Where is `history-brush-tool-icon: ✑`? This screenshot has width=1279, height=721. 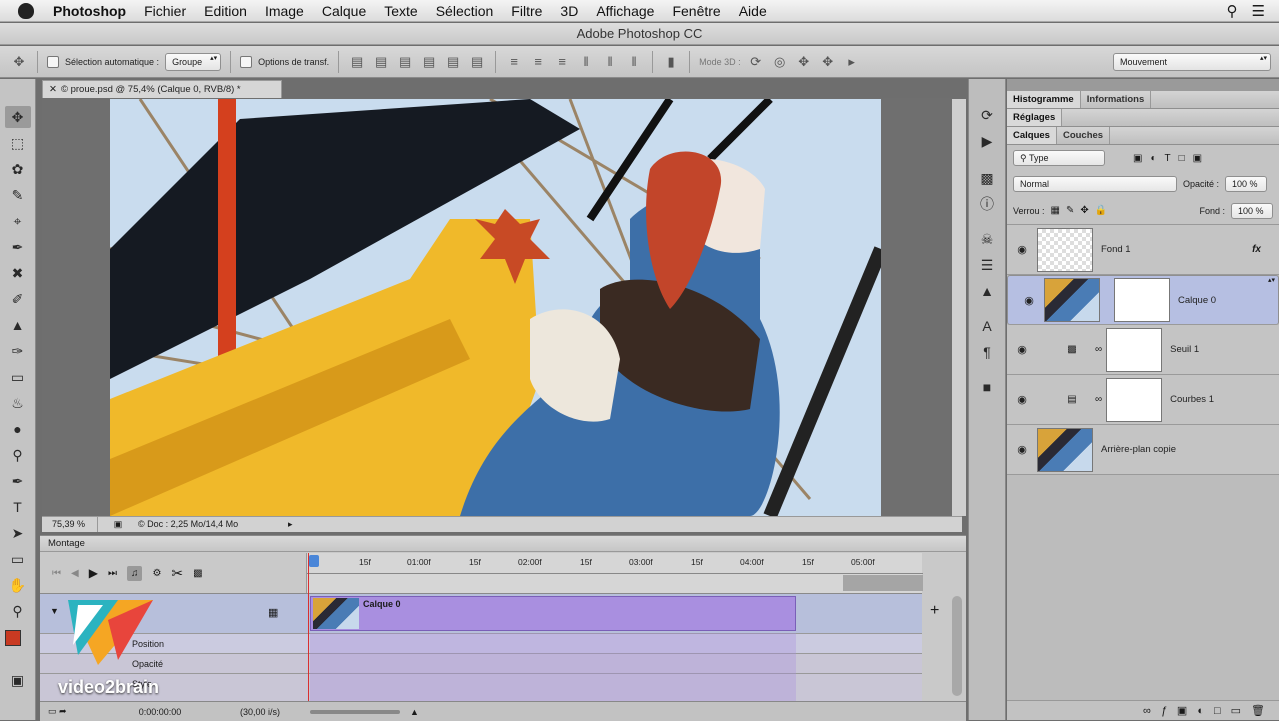 history-brush-tool-icon: ✑ is located at coordinates (18, 351).